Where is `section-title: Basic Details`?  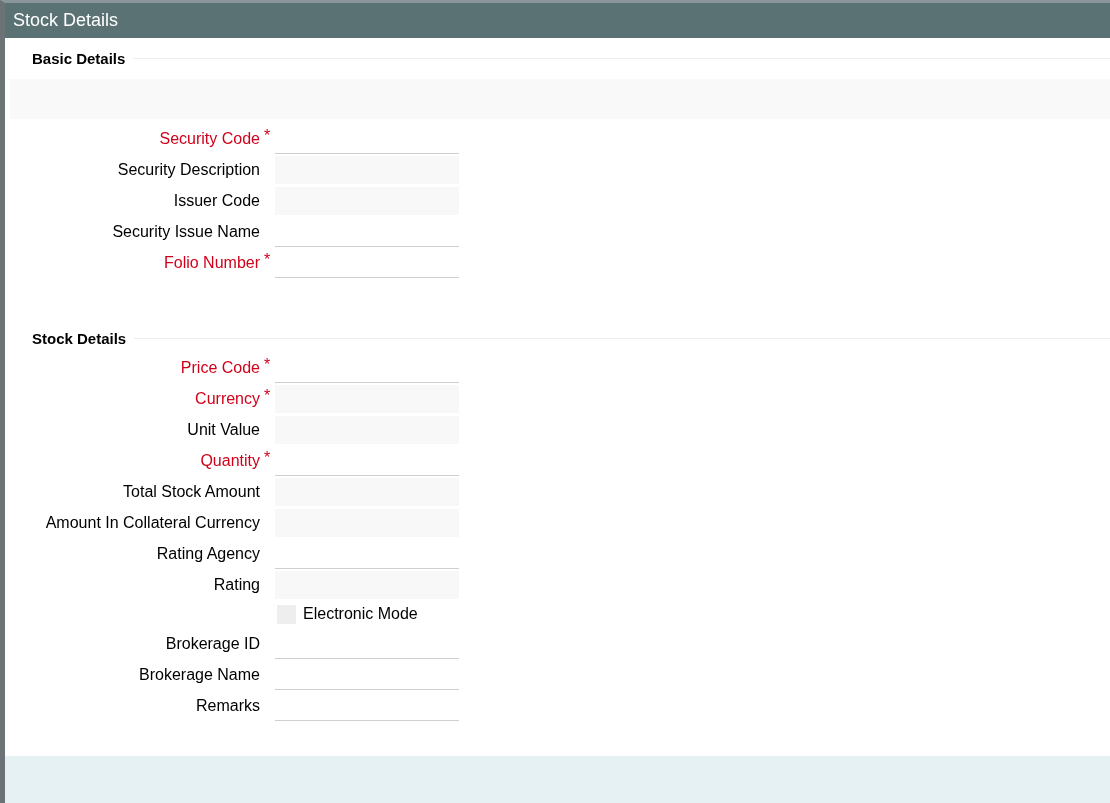
section-title: Basic Details is located at coordinates (79, 58).